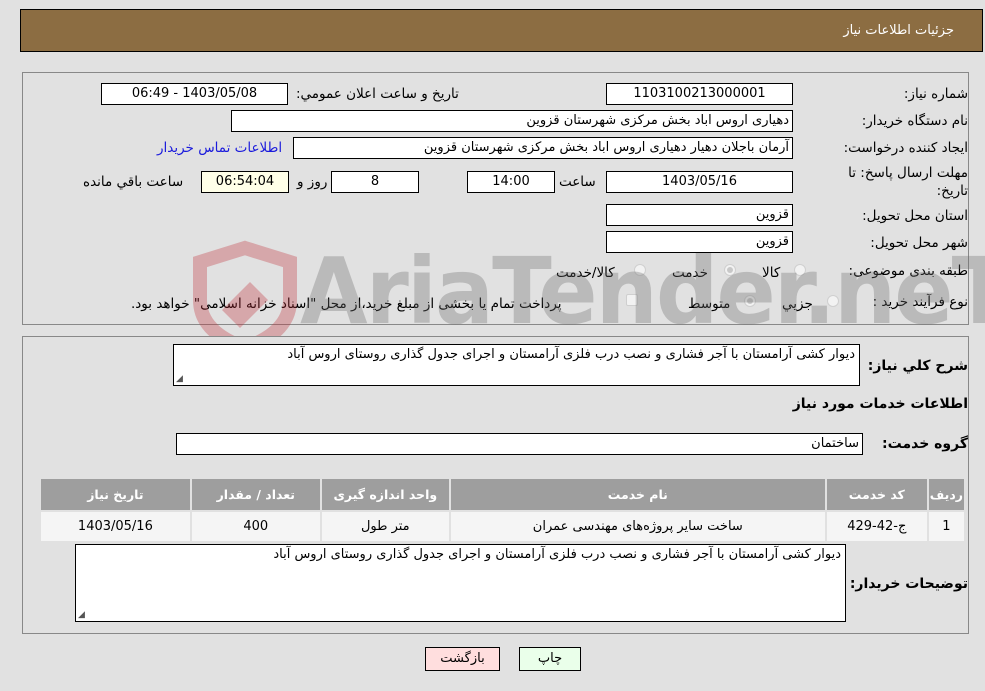 This screenshot has width=985, height=691. What do you see at coordinates (375, 182) in the screenshot?
I see `days-remaining-field: 8` at bounding box center [375, 182].